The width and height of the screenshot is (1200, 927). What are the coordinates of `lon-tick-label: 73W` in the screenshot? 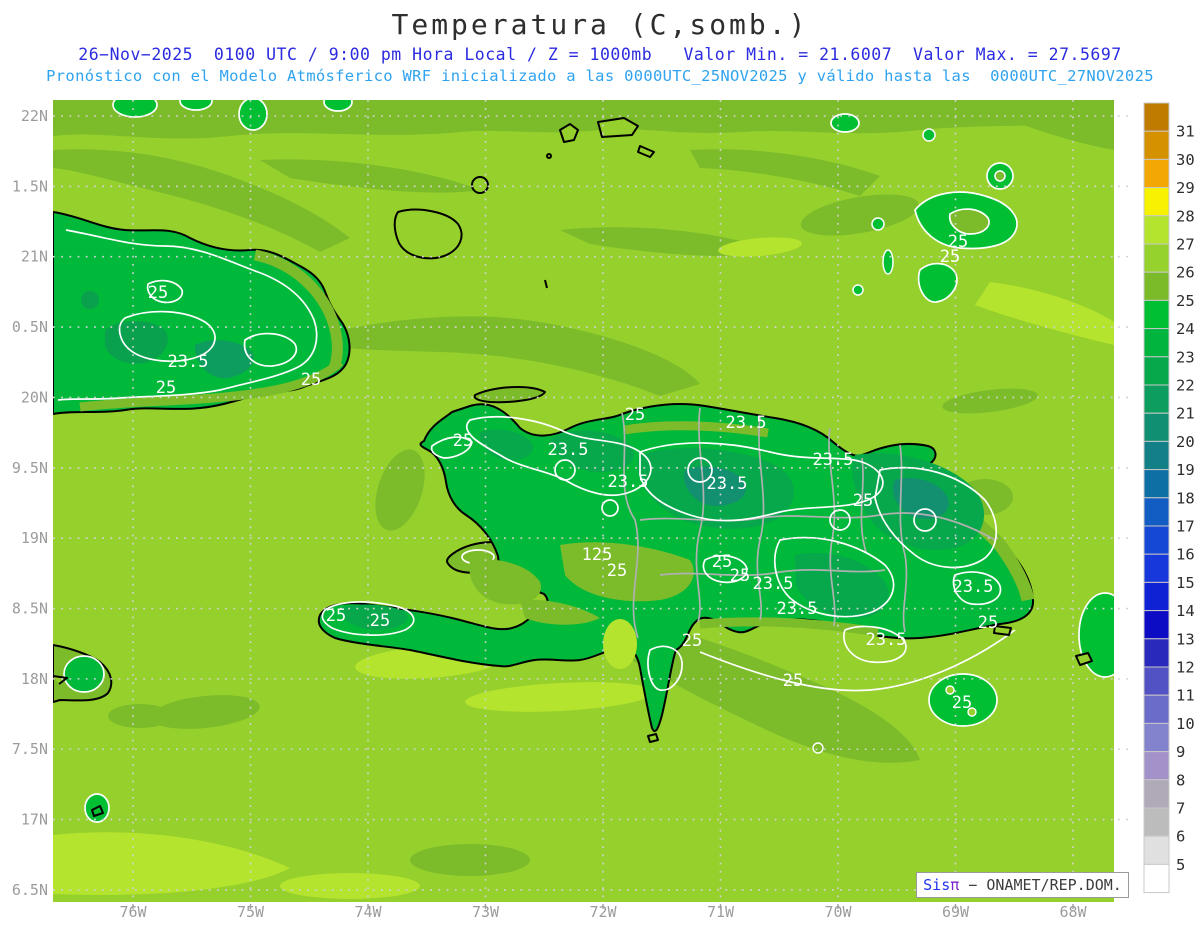 It's located at (486, 912).